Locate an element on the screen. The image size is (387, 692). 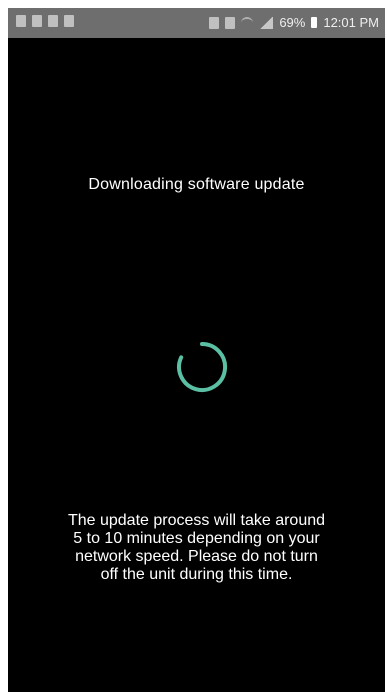
message-line: network speed. Please do not turn is located at coordinates (196, 556).